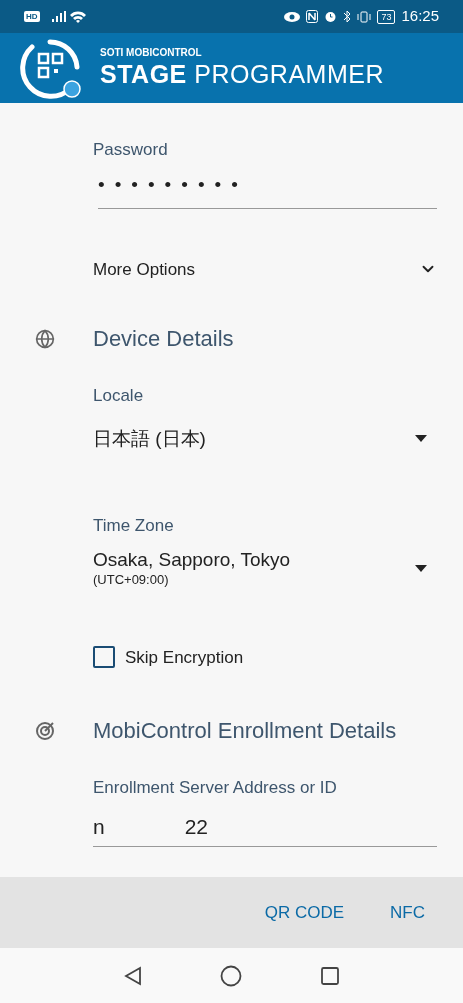  I want to click on target-icon, so click(45, 730).